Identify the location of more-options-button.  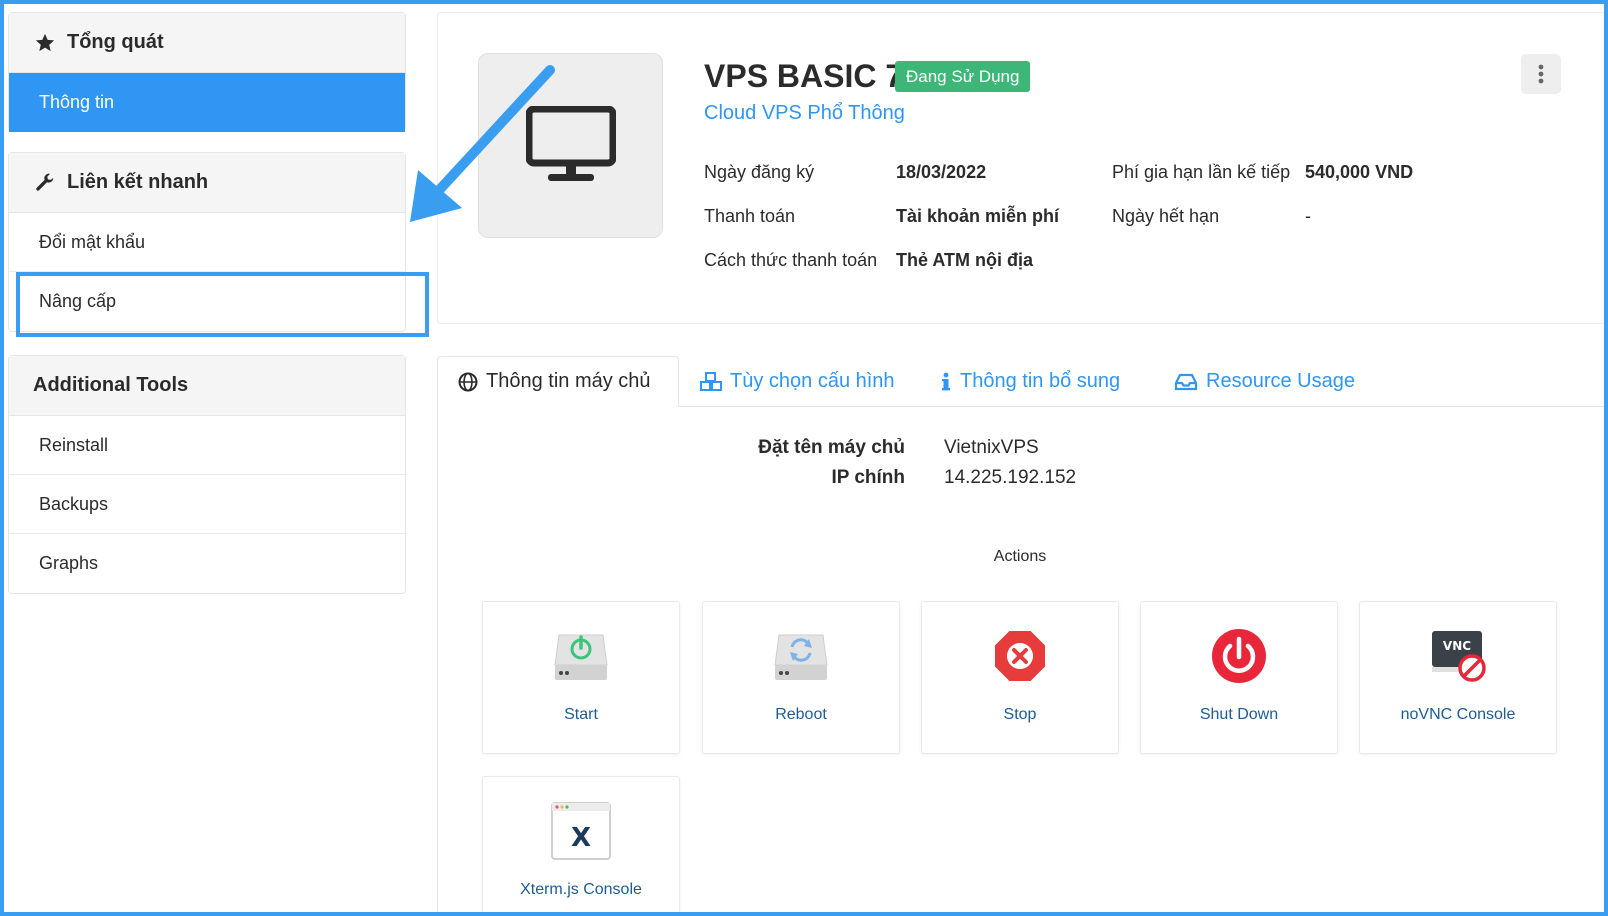
(1541, 74).